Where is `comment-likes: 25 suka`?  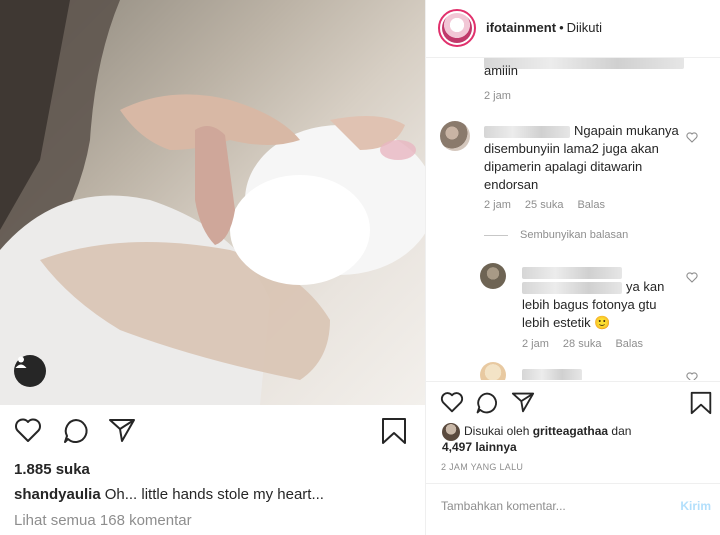
comment-likes: 25 suka is located at coordinates (544, 205).